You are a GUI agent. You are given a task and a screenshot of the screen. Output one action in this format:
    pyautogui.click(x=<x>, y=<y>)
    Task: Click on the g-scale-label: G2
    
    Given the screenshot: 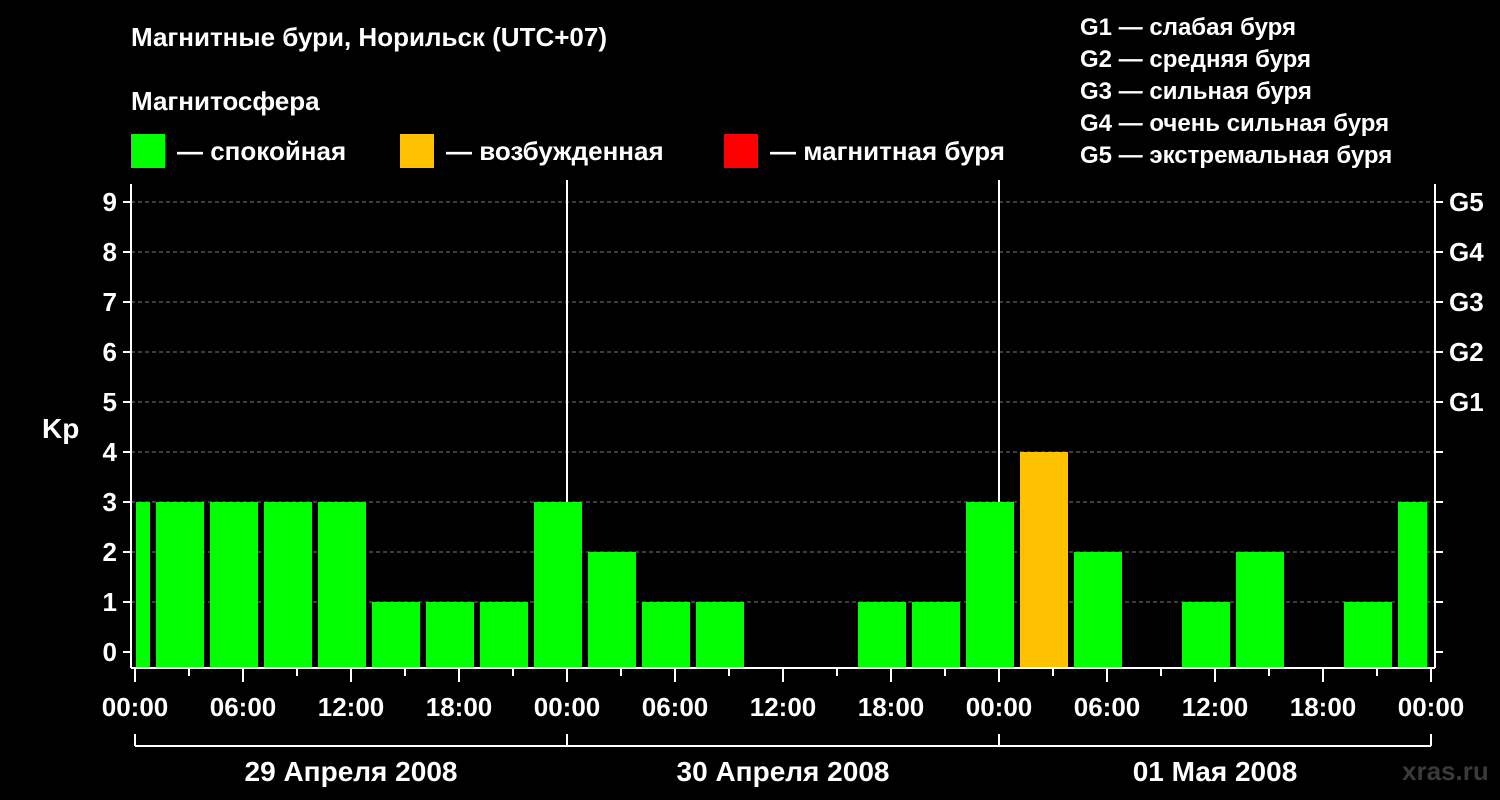 What is the action you would take?
    pyautogui.click(x=1466, y=352)
    